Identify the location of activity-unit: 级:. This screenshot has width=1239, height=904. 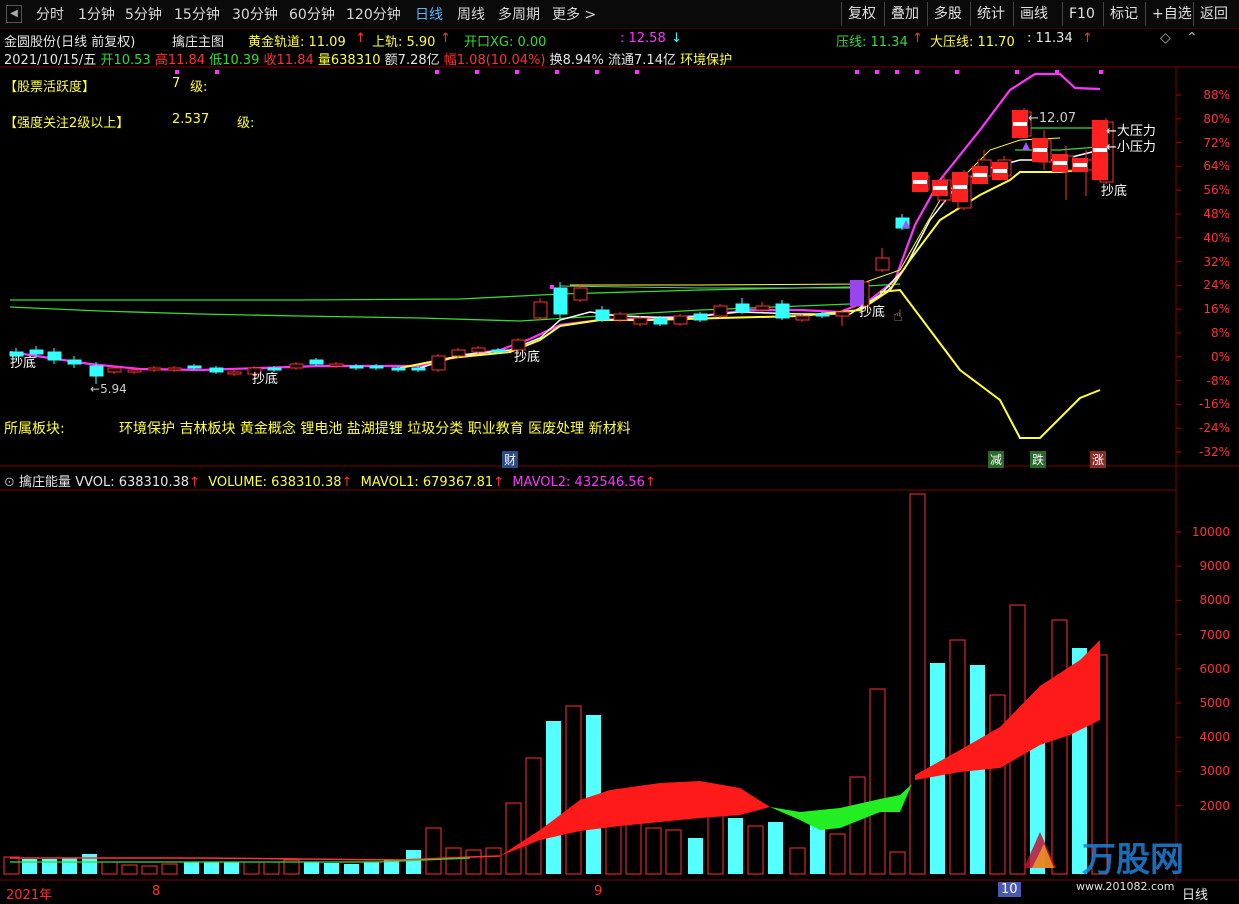
(199, 87).